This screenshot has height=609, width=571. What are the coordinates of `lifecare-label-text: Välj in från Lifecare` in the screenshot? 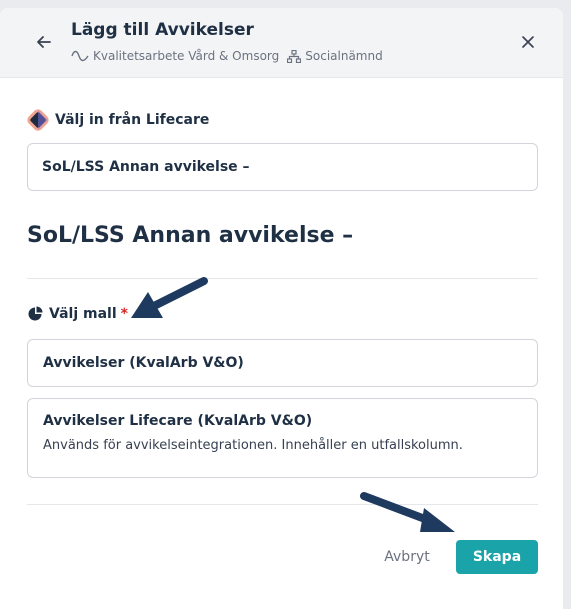 It's located at (132, 120).